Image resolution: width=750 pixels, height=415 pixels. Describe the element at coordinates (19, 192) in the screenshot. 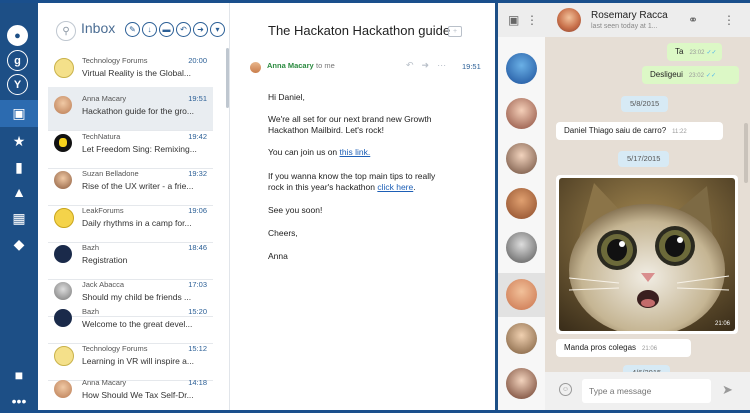

I see `archive-icon: ▲` at that location.